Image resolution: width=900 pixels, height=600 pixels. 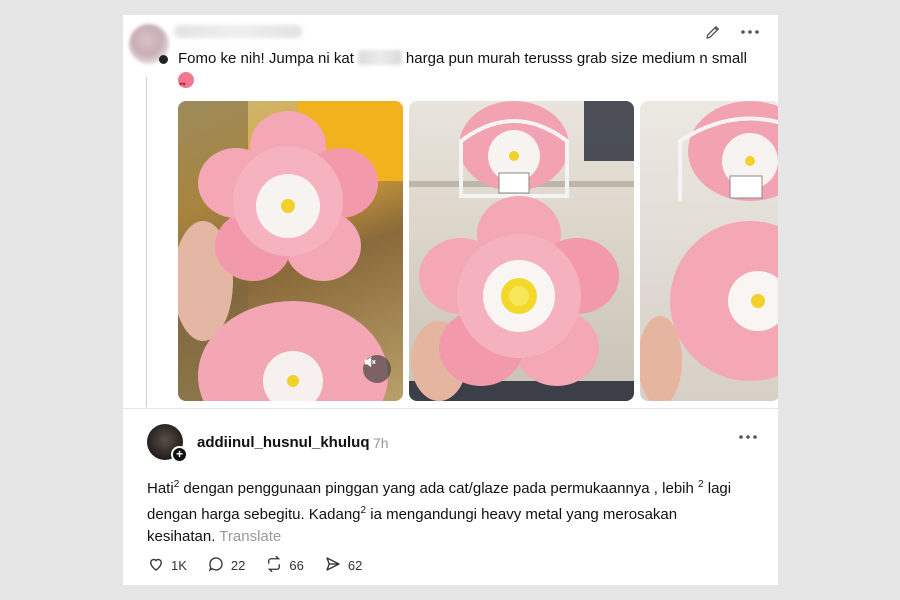 What do you see at coordinates (146, 242) in the screenshot?
I see `thread-line` at bounding box center [146, 242].